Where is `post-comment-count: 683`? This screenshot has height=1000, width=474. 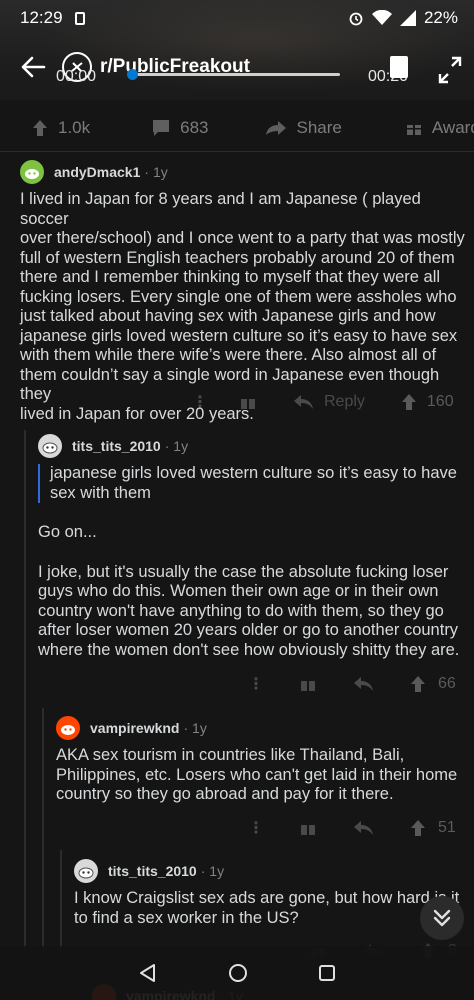
post-comment-count: 683 is located at coordinates (194, 127).